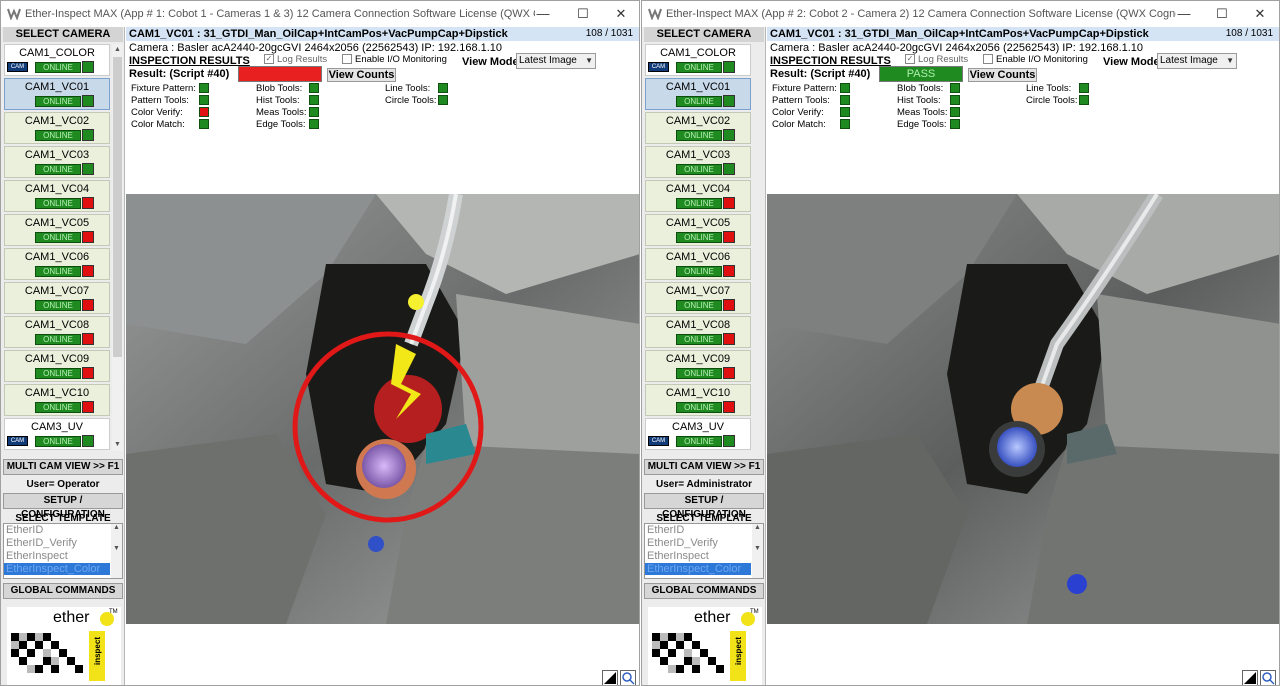 The image size is (1280, 686). Describe the element at coordinates (117, 445) in the screenshot. I see `scroll-down-icon: ▼` at that location.